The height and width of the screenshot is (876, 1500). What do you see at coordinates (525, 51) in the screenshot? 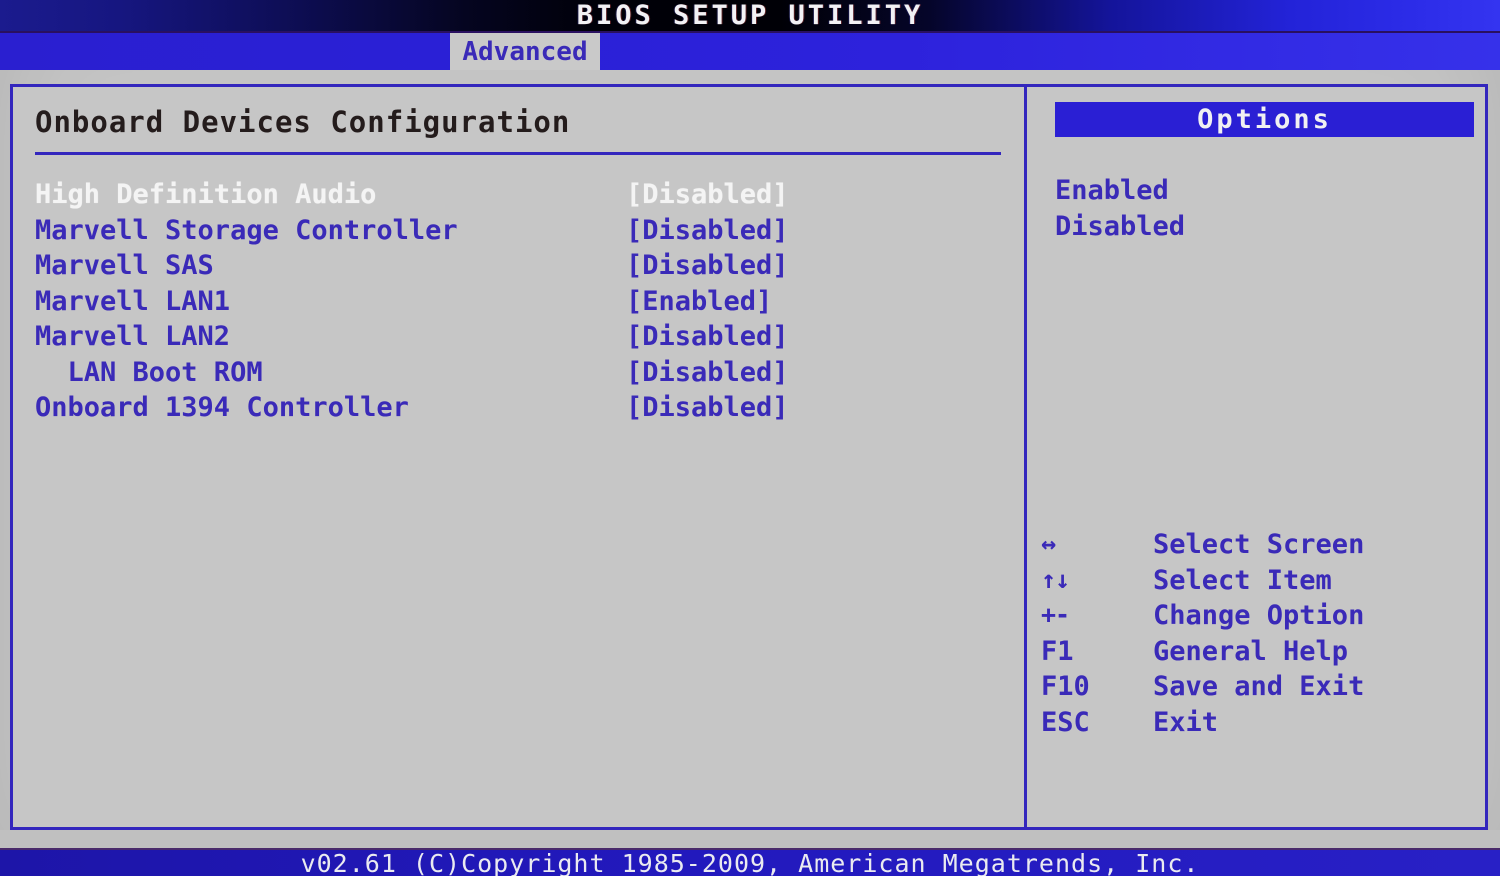
I see `tab-advanced: Advanced` at bounding box center [525, 51].